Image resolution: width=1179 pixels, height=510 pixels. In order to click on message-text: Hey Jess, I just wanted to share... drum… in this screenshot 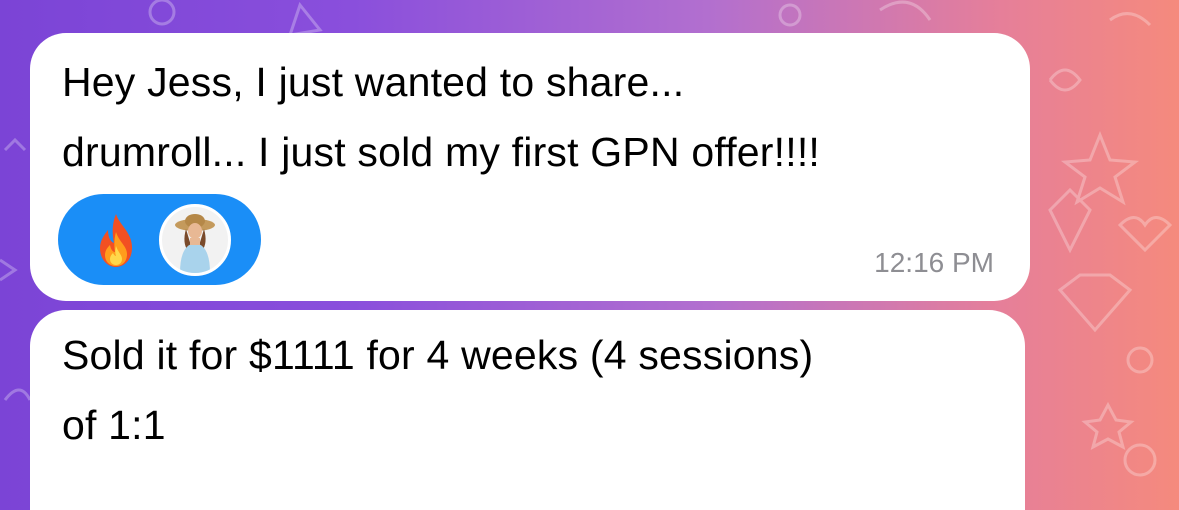, I will do `click(441, 117)`.